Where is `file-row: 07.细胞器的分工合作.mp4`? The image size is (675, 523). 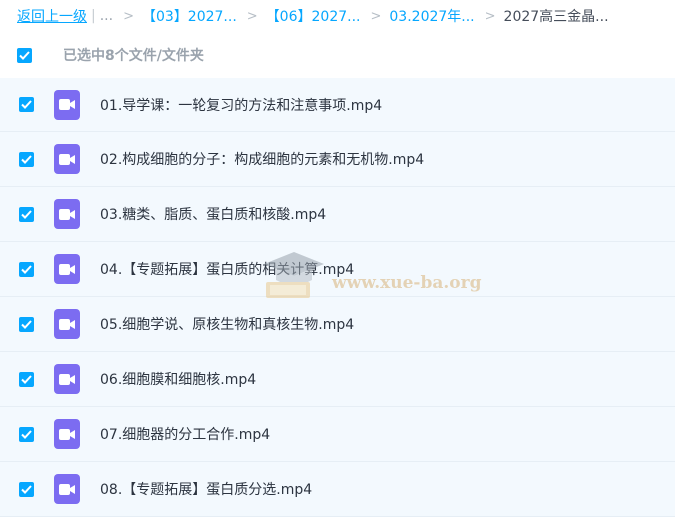
file-row: 07.细胞器的分工合作.mp4 is located at coordinates (337, 434).